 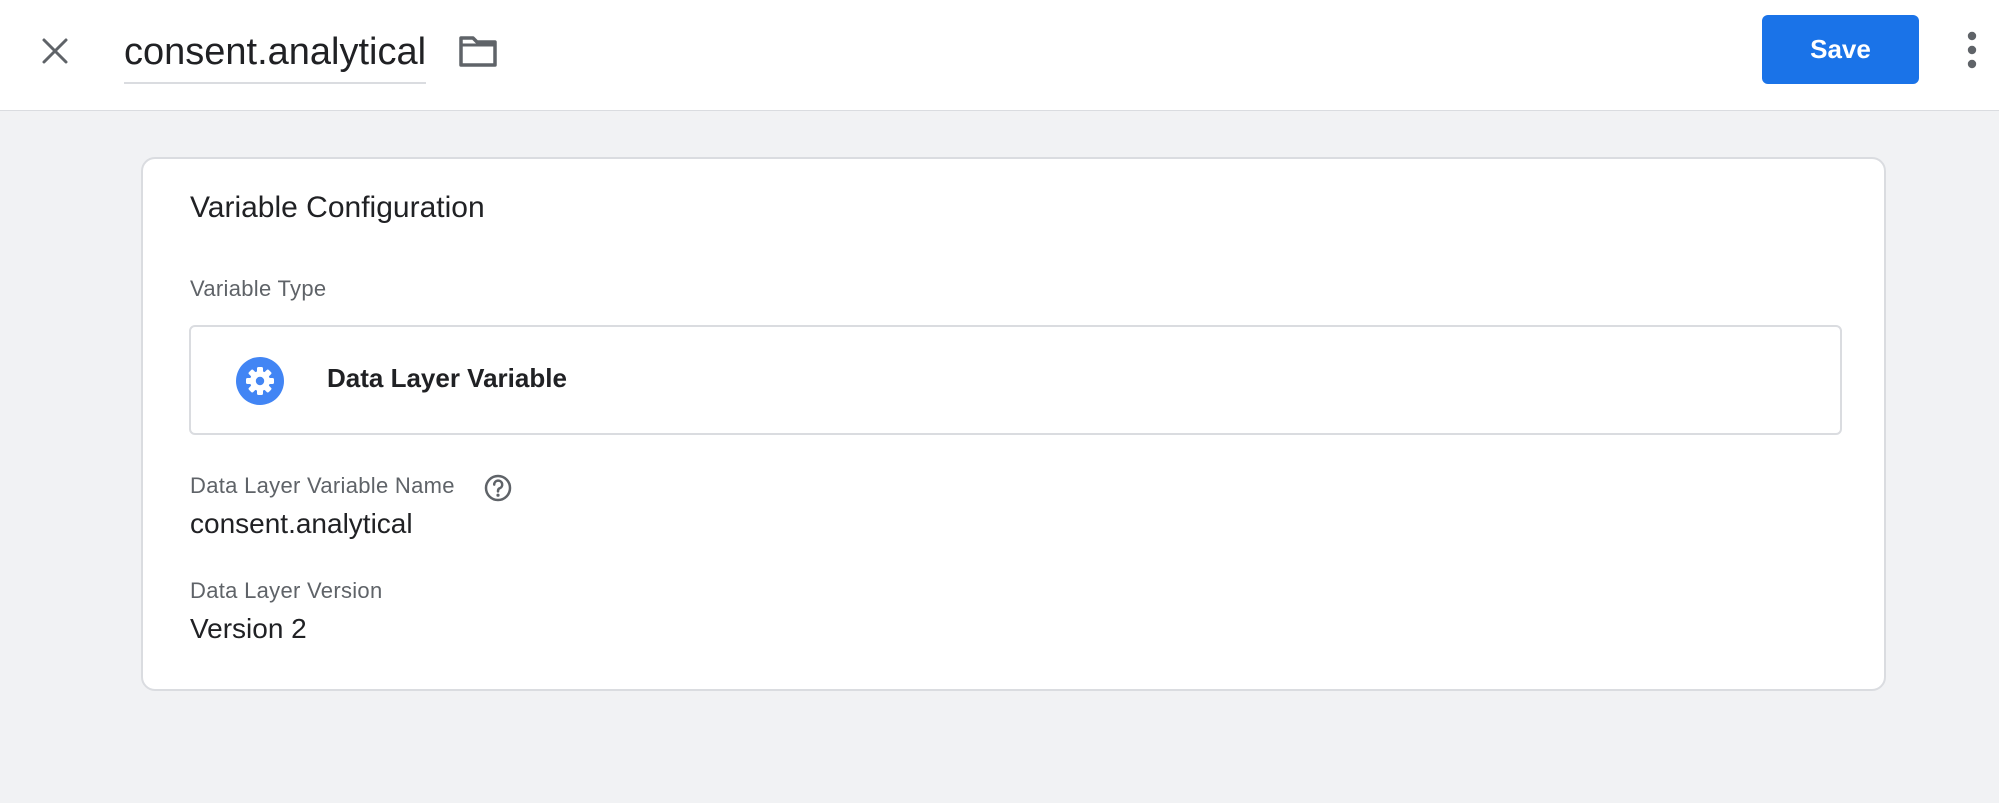 I want to click on variable-type-name: Data Layer Variable, so click(x=447, y=378).